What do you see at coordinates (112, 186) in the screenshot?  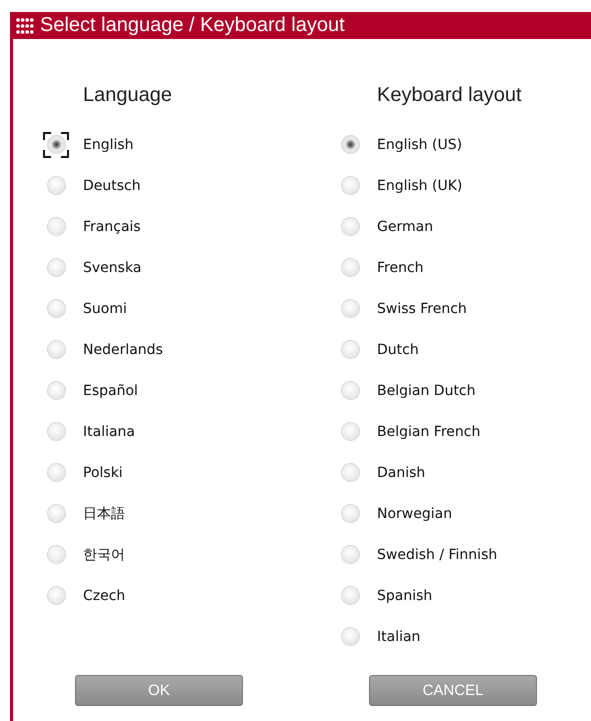 I see `option-label: Deutsch` at bounding box center [112, 186].